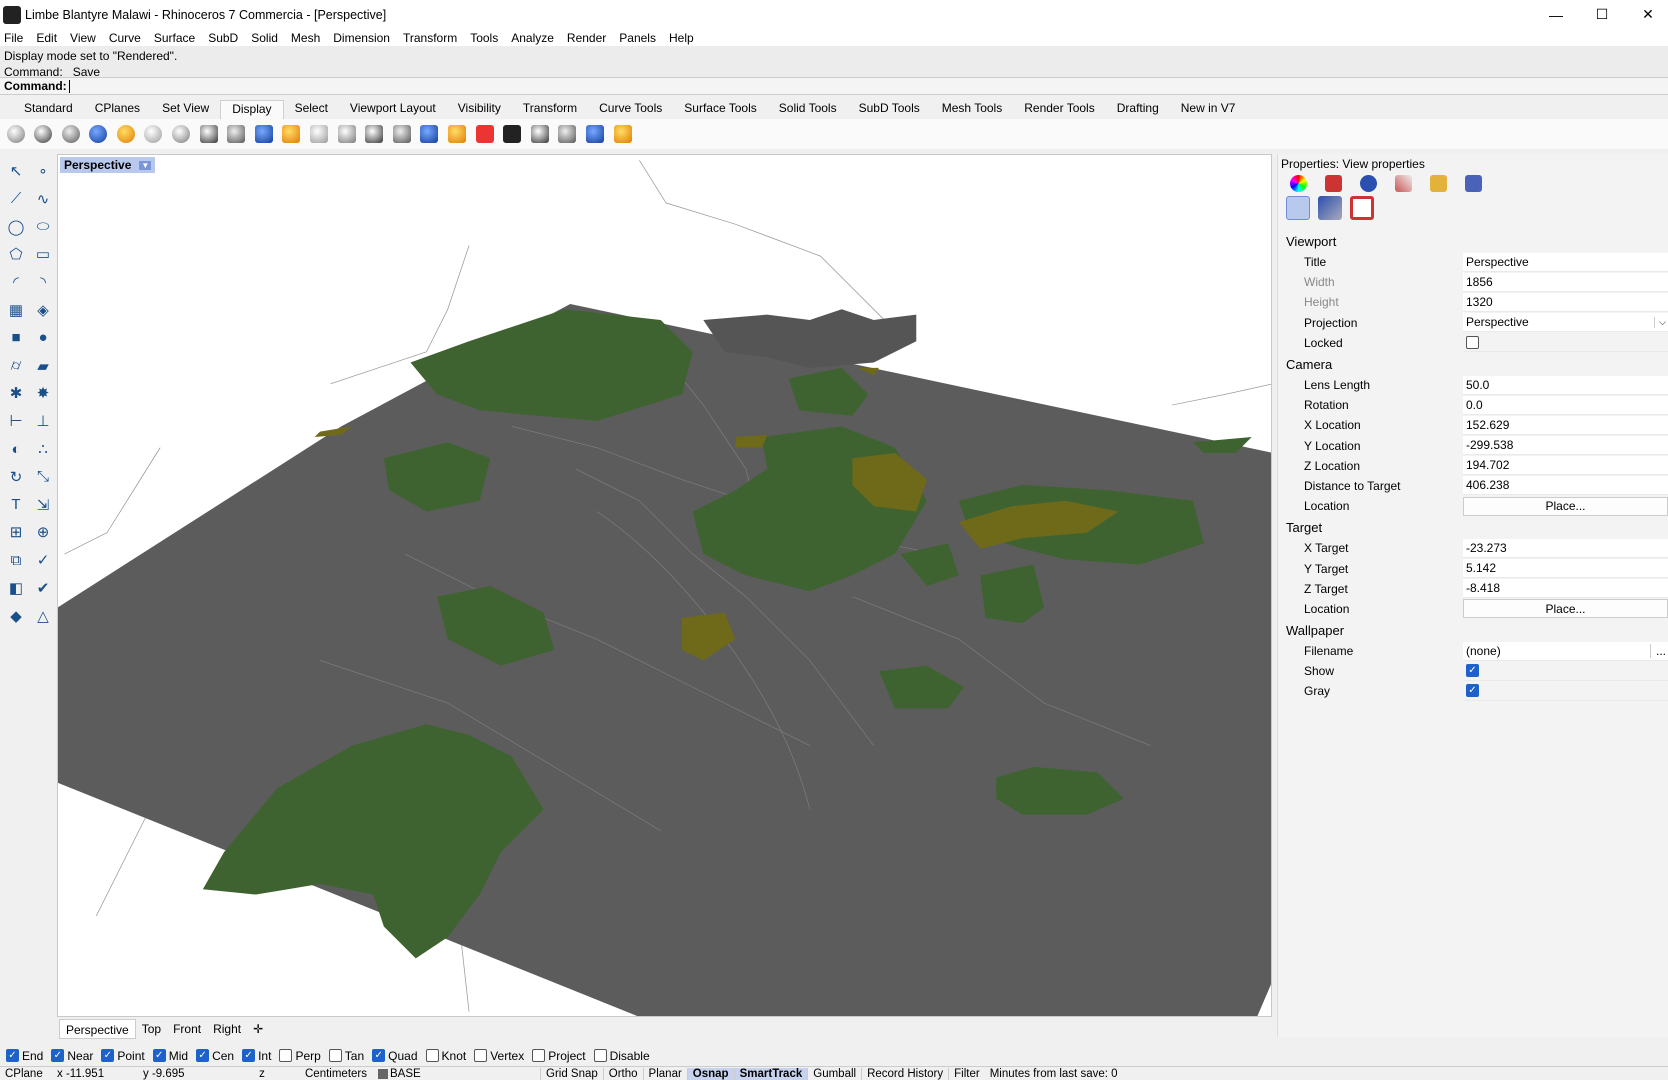  Describe the element at coordinates (13, 38) in the screenshot. I see `menu-file: File` at that location.